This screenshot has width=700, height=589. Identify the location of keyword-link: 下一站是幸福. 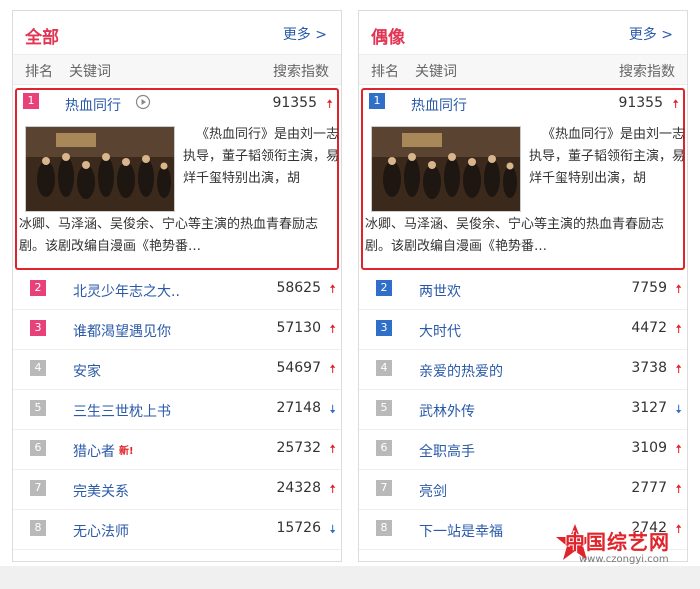
(461, 531).